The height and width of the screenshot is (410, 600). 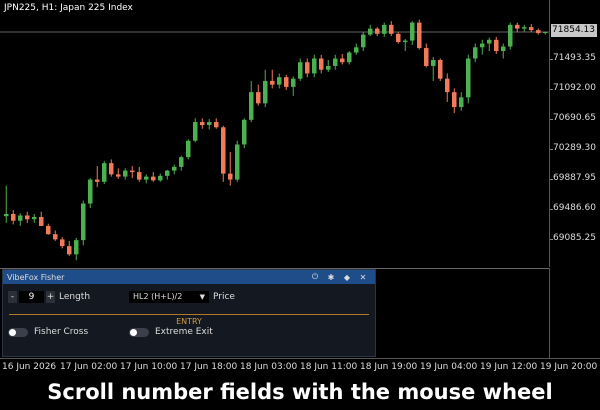 What do you see at coordinates (189, 277) in the screenshot?
I see `panel-header: VibeFox Fisher ⏻ ✱ ◆ ✕` at bounding box center [189, 277].